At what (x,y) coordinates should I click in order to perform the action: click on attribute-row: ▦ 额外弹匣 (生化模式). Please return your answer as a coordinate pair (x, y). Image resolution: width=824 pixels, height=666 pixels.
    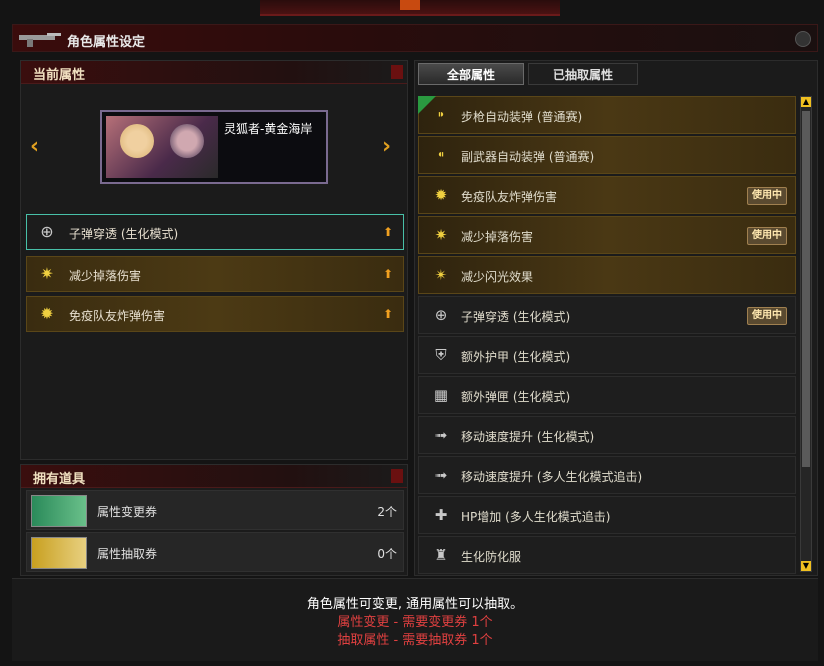
    Looking at the image, I should click on (607, 395).